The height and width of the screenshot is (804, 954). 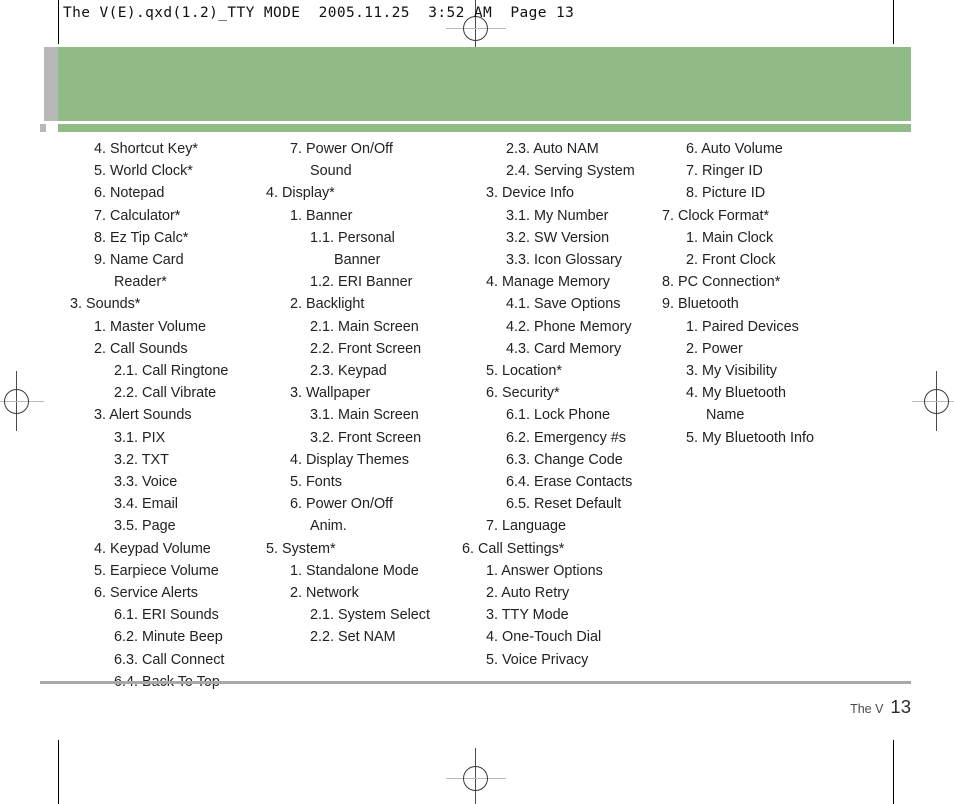 What do you see at coordinates (731, 260) in the screenshot?
I see `outline-entry: 2. Front Clock` at bounding box center [731, 260].